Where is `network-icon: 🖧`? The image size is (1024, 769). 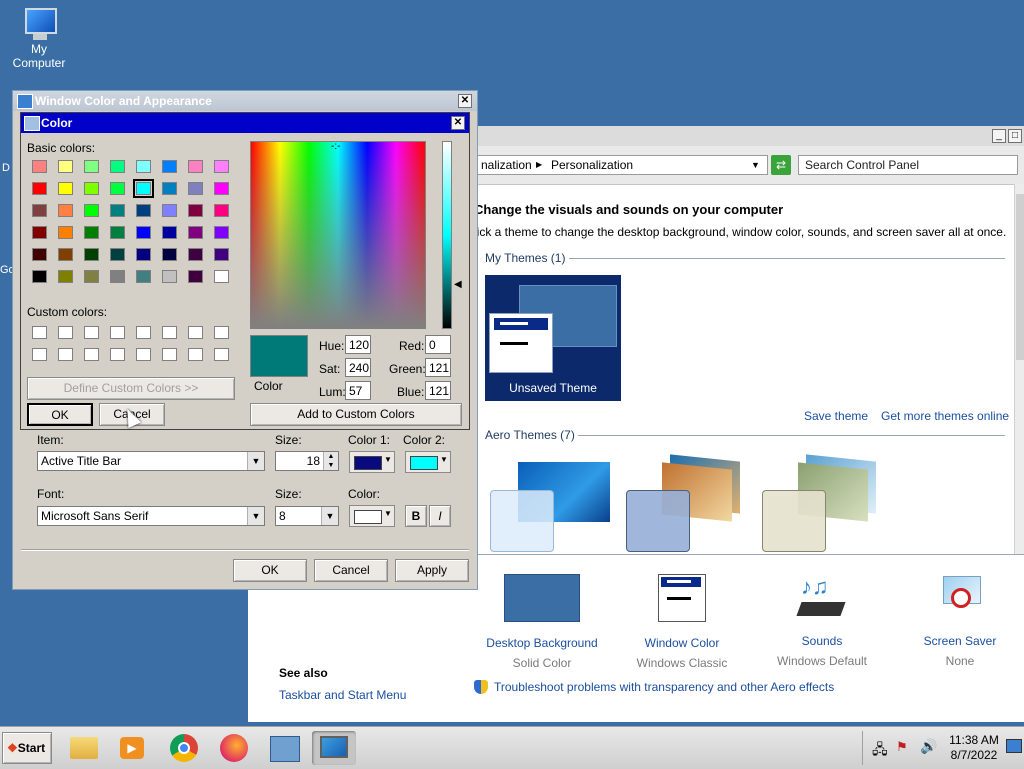 network-icon: 🖧 is located at coordinates (880, 751).